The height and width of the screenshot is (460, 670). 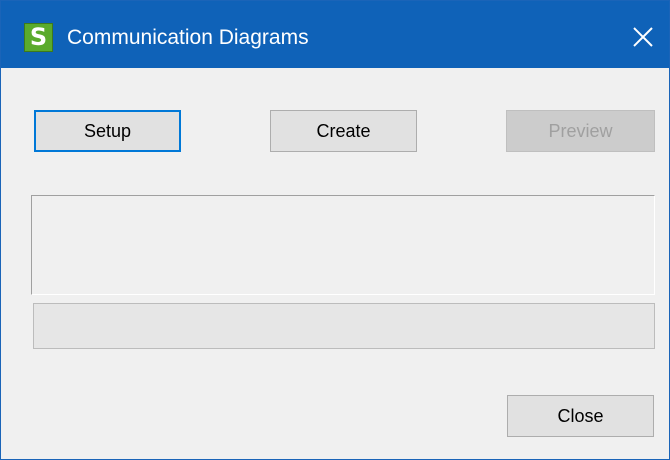 I want to click on preview-button: Preview, so click(x=580, y=131).